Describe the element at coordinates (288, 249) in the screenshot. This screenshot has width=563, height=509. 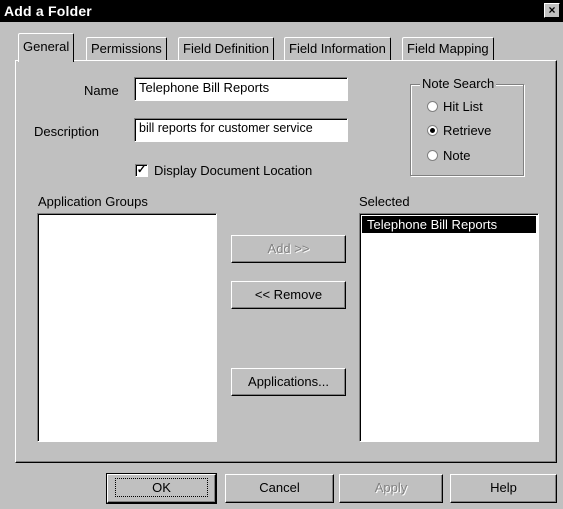
I see `add-button: Add >>` at that location.